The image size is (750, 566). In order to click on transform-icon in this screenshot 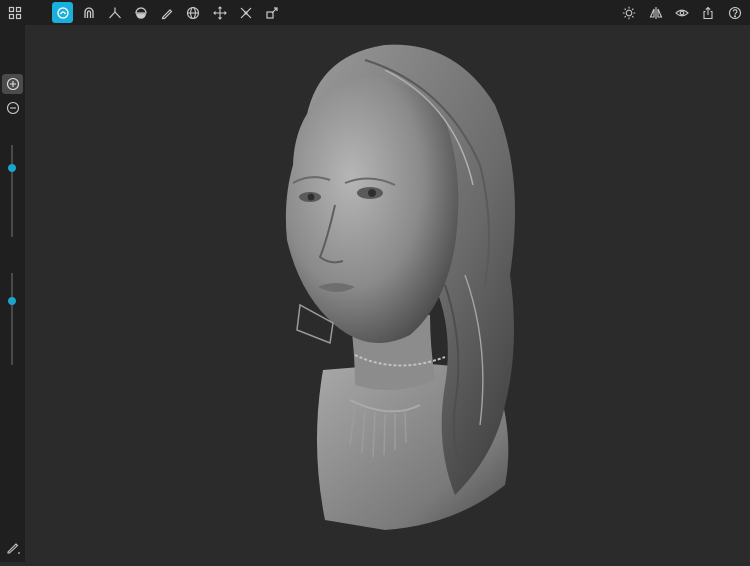, I will do `click(271, 12)`.